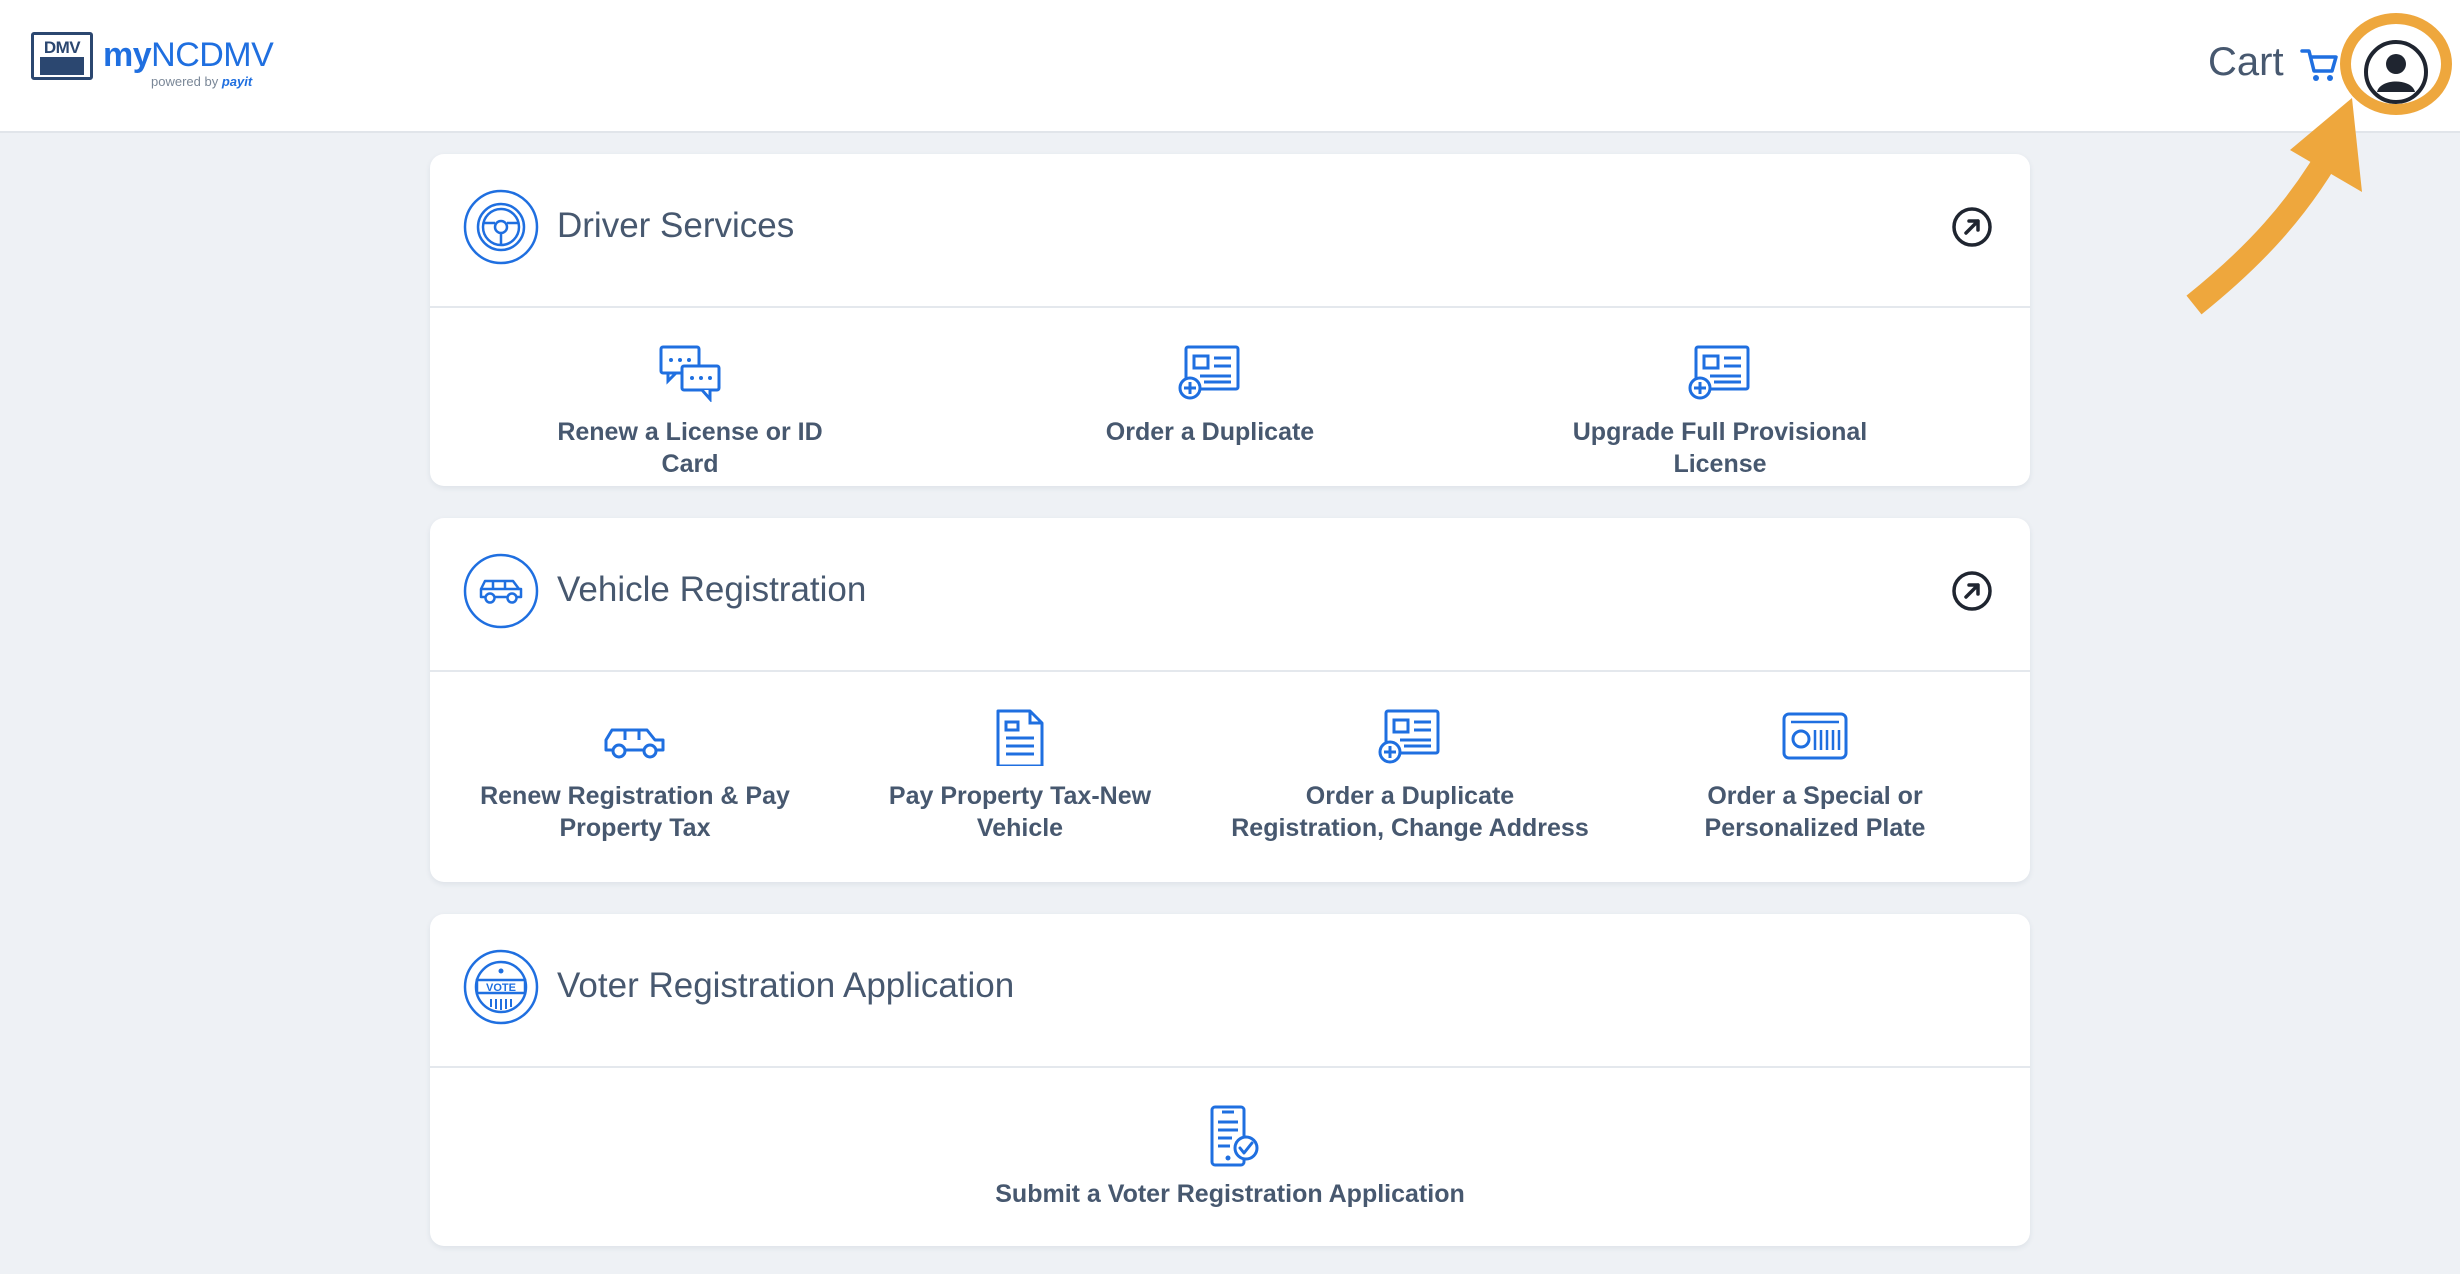 The image size is (2460, 1274). What do you see at coordinates (1815, 796) in the screenshot?
I see `service-label: Order a Special or` at bounding box center [1815, 796].